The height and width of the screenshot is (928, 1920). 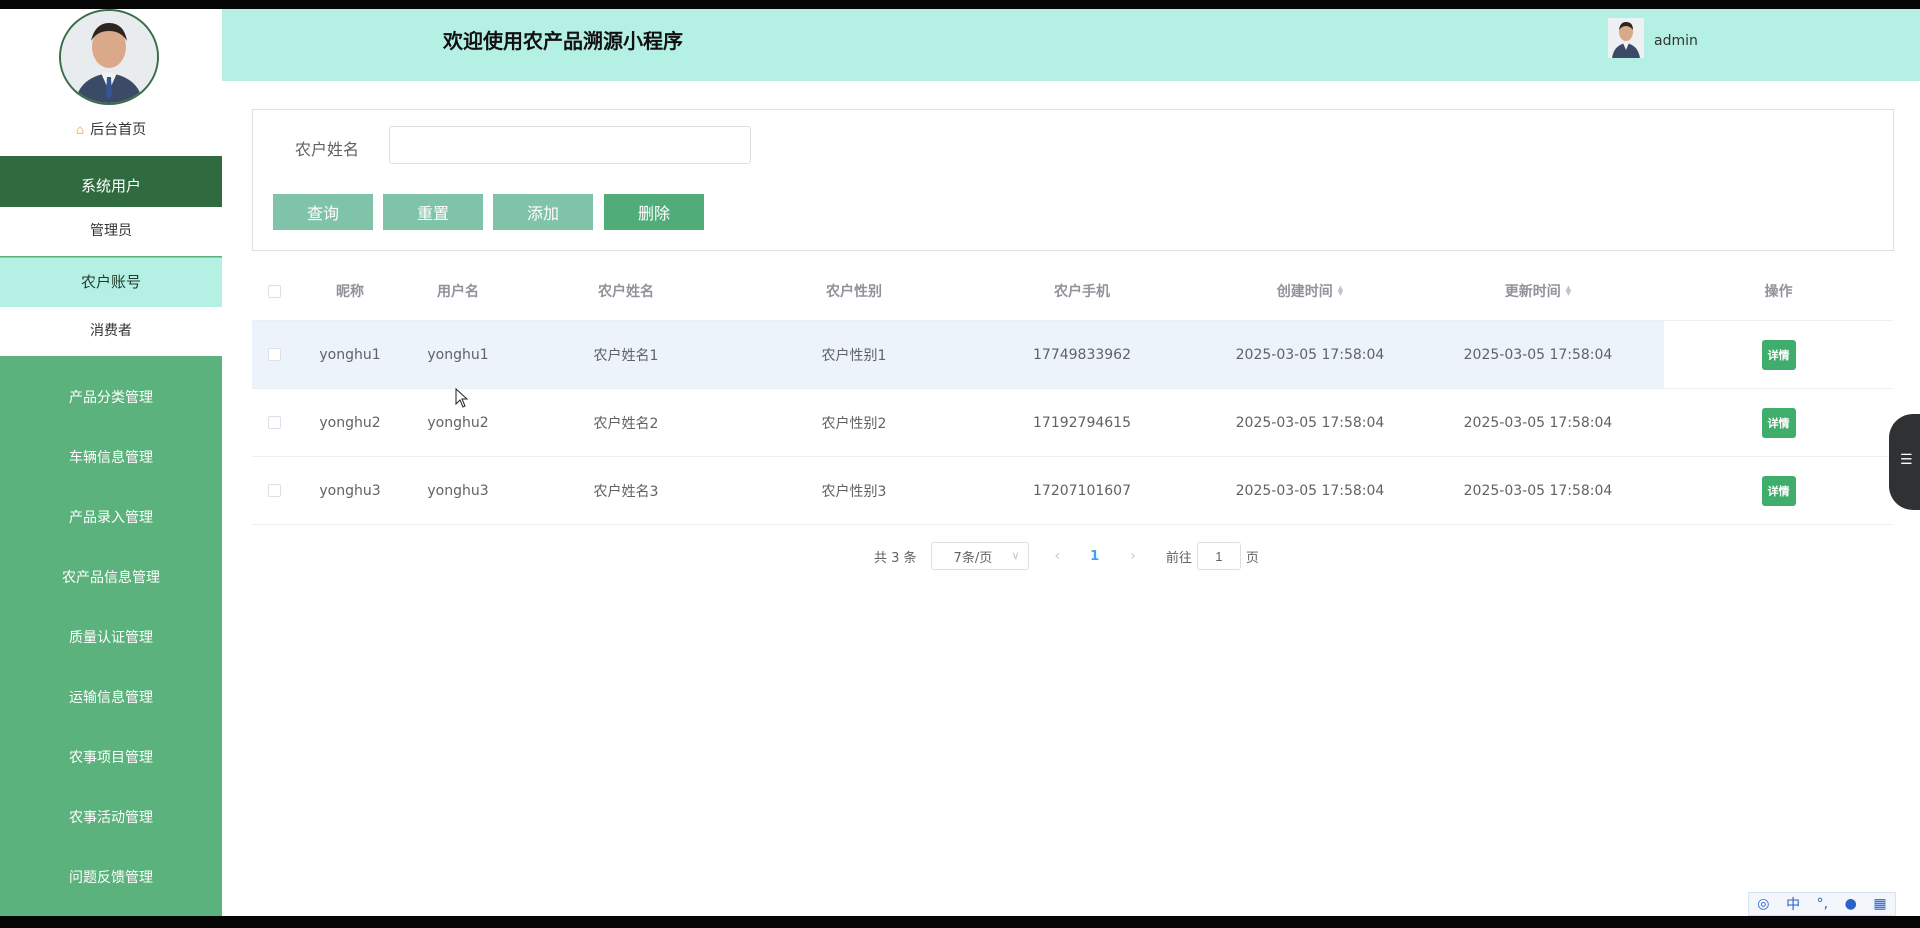 I want to click on ime-toolbar: ◎ 中 °, ● ▦, so click(x=1822, y=904).